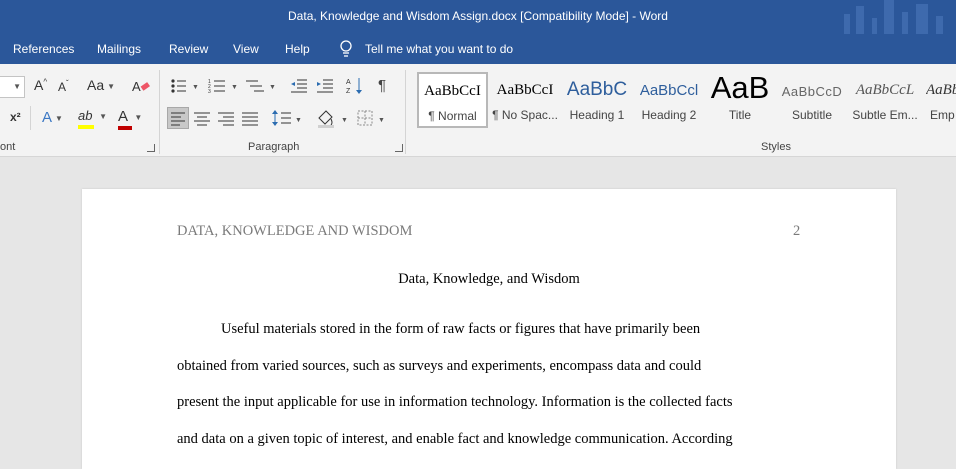 This screenshot has width=956, height=469. Describe the element at coordinates (202, 118) in the screenshot. I see `align-center-icon` at that location.